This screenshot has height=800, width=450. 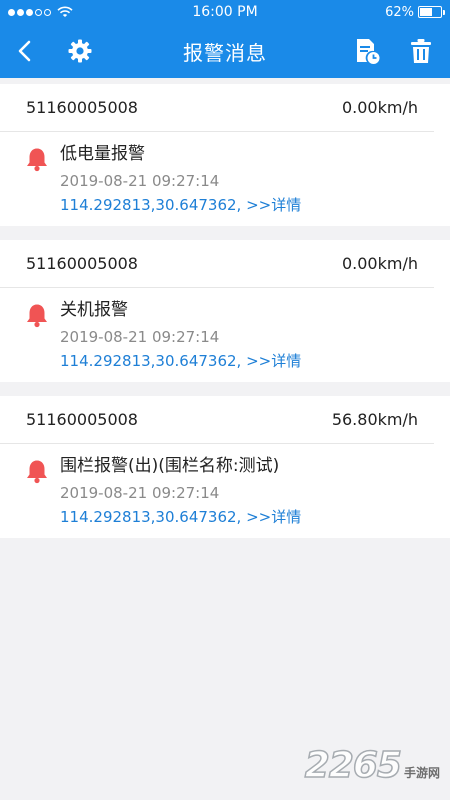 What do you see at coordinates (225, 51) in the screenshot?
I see `nav-bar: 报警消息` at bounding box center [225, 51].